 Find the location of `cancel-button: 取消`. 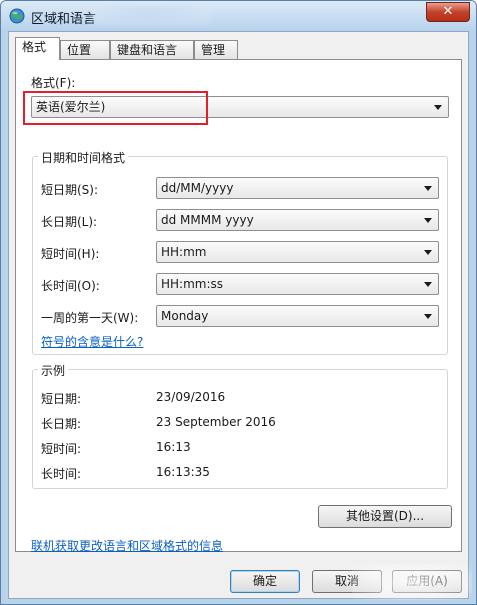

cancel-button: 取消 is located at coordinates (347, 581).